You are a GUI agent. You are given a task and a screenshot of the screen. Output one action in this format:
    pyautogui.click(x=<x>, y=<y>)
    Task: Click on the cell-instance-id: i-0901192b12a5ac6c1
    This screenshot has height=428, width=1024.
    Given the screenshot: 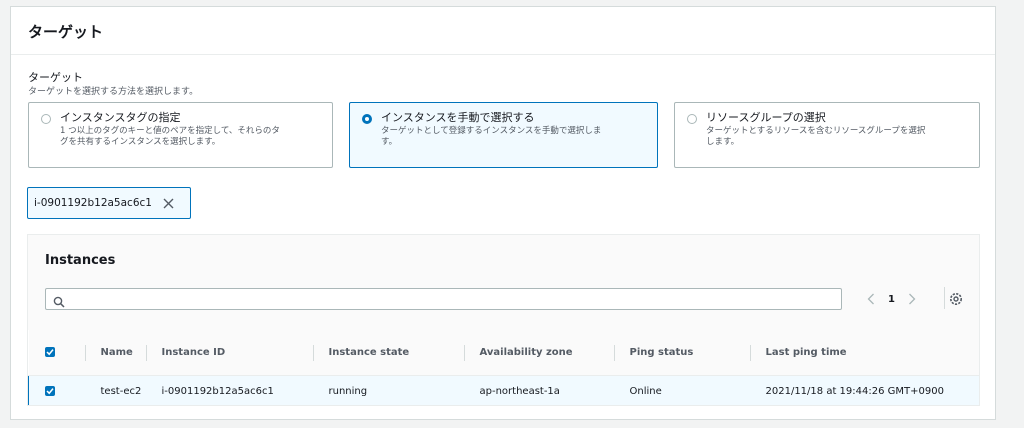 What is the action you would take?
    pyautogui.click(x=229, y=390)
    